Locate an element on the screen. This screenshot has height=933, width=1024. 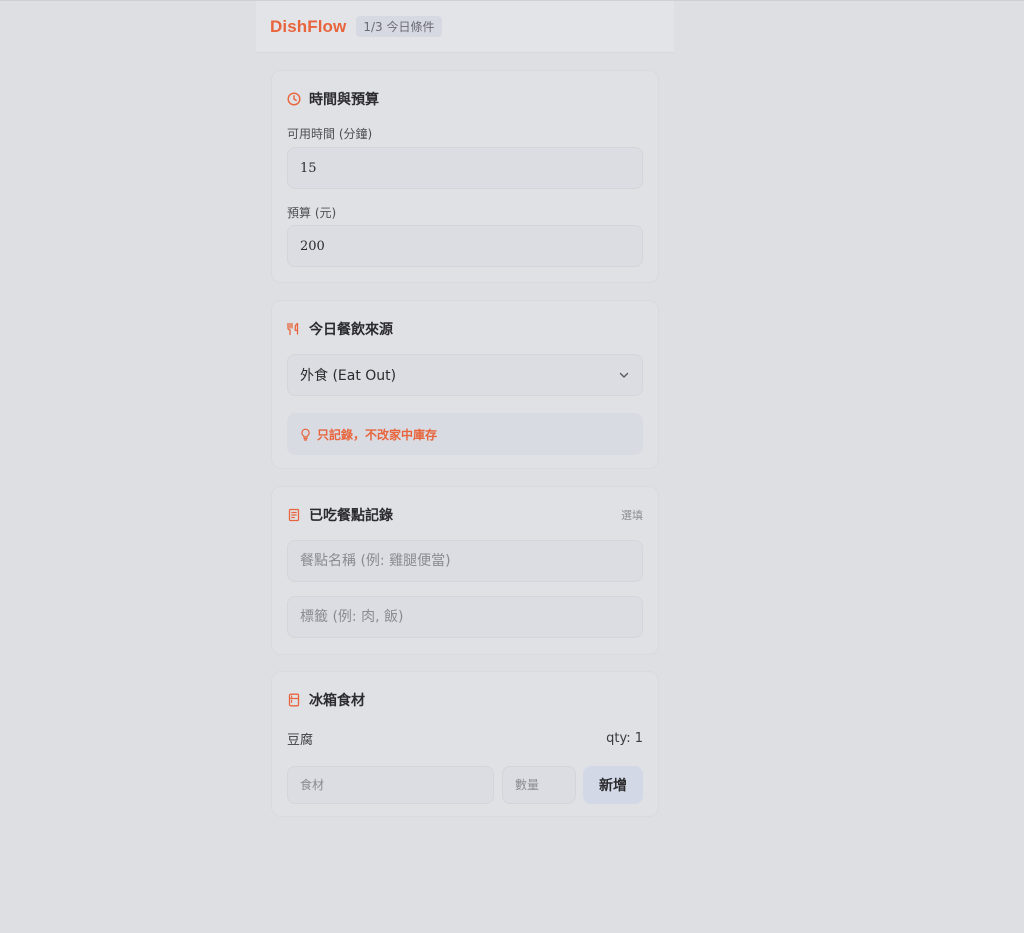
eaten-title: 已吃餐點記錄 is located at coordinates (351, 516).